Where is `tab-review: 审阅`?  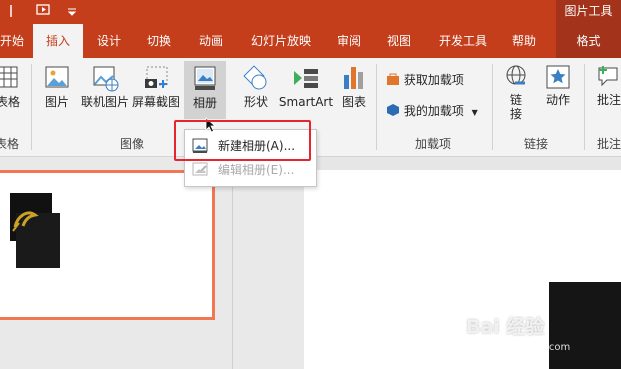
tab-review: 审阅 is located at coordinates (349, 41).